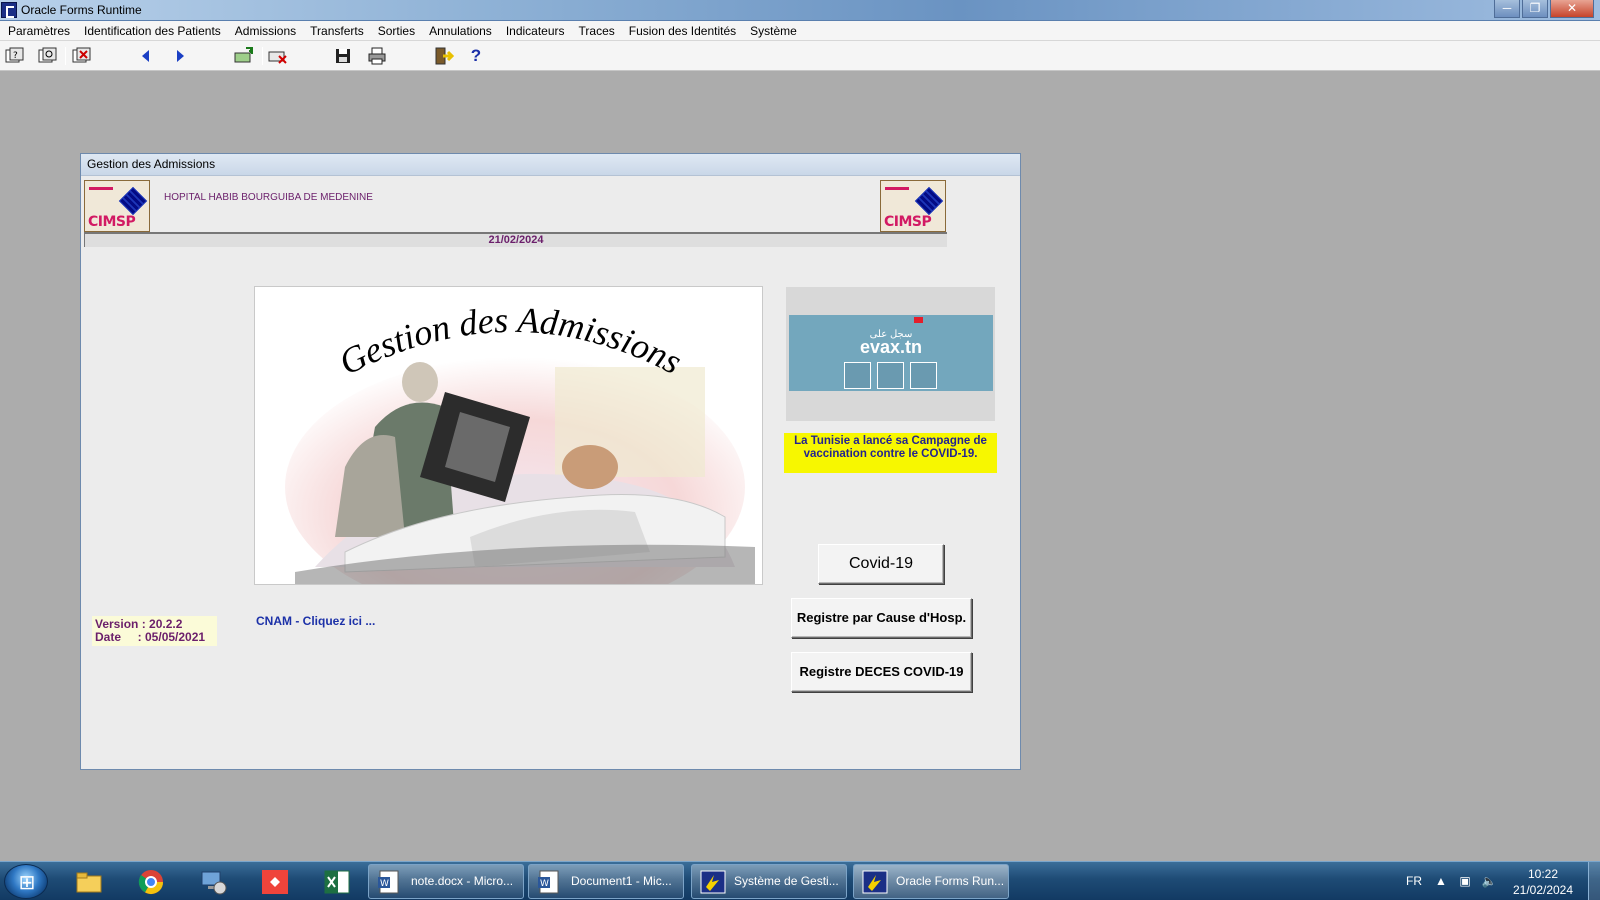  What do you see at coordinates (443, 56) in the screenshot?
I see `exit-icon` at bounding box center [443, 56].